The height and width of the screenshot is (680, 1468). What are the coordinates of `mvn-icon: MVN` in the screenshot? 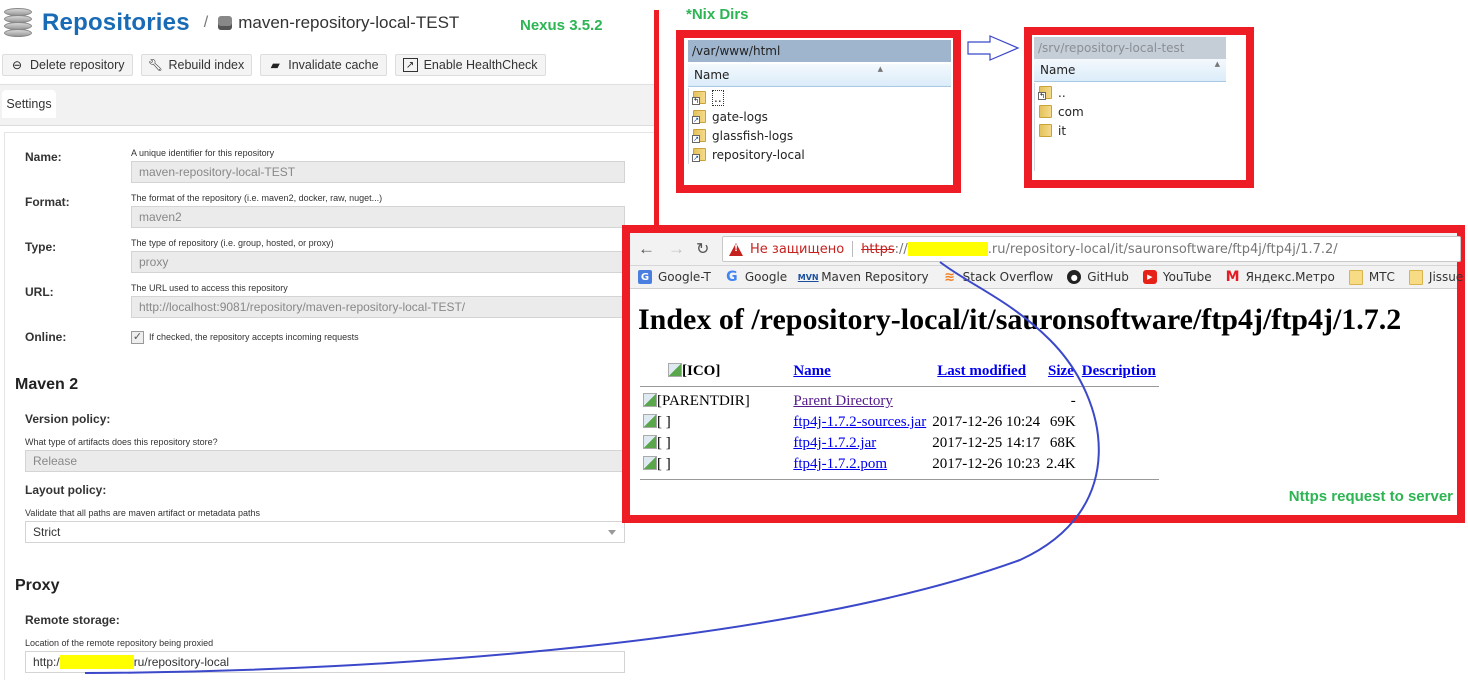 It's located at (808, 277).